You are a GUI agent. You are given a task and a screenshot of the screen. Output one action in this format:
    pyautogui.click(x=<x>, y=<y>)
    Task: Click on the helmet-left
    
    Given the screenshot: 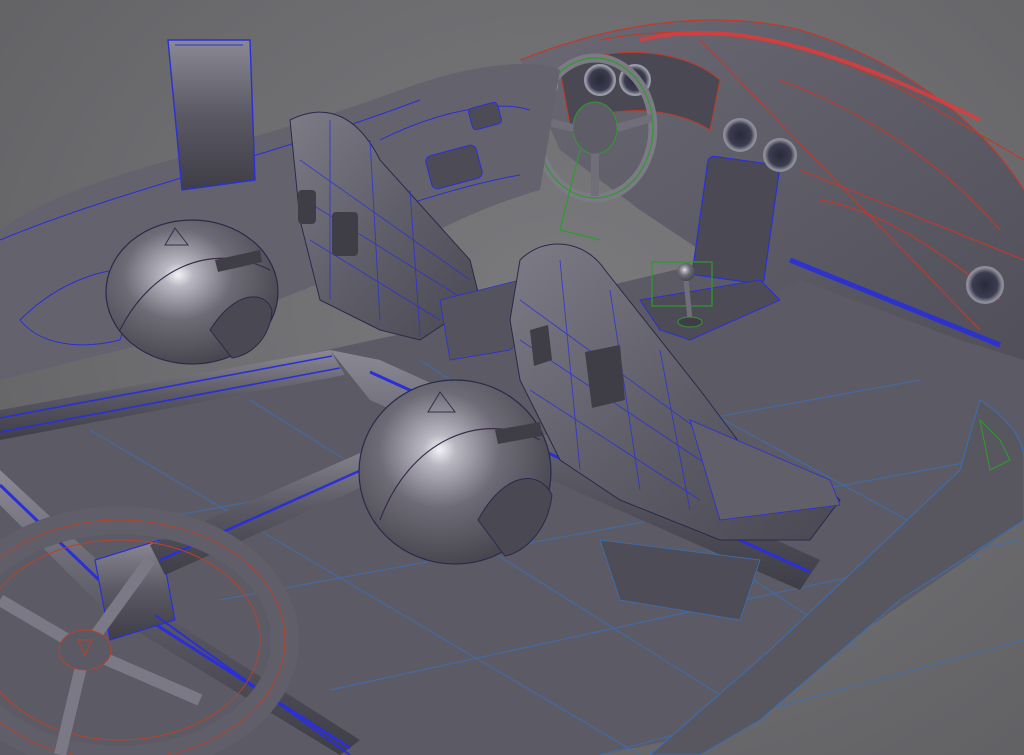 What is the action you would take?
    pyautogui.click(x=192, y=292)
    